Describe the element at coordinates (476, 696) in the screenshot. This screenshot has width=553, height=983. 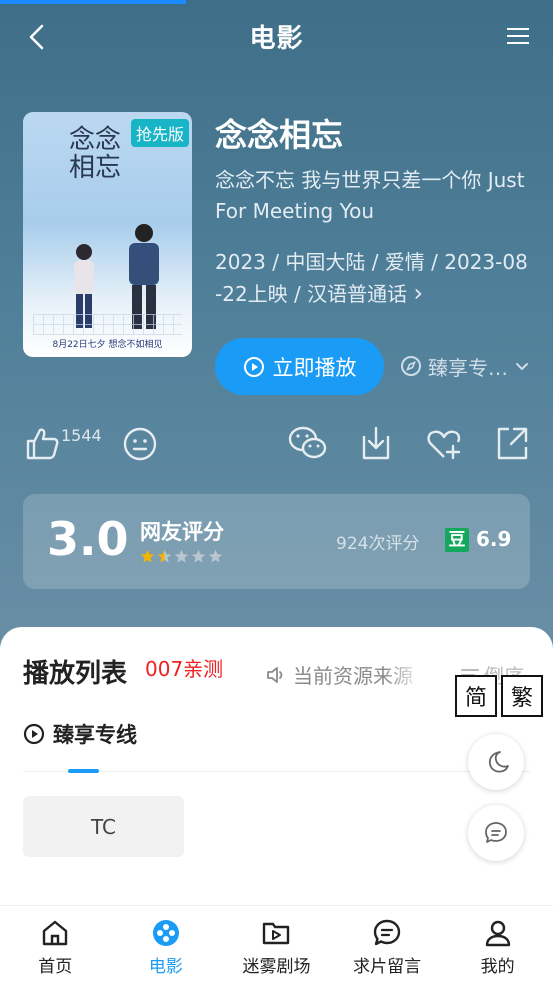
I see `simplified-chinese-button: 简` at that location.